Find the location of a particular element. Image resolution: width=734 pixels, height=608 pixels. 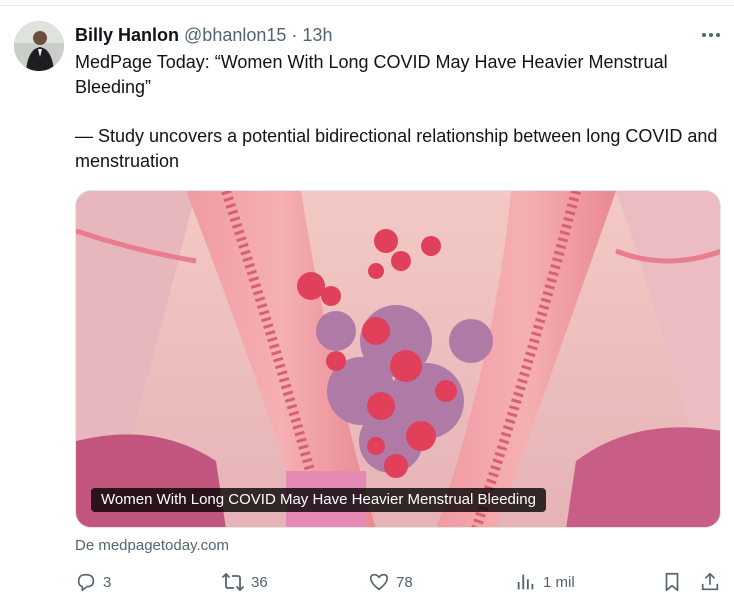

tweet-time: 13h is located at coordinates (317, 35).